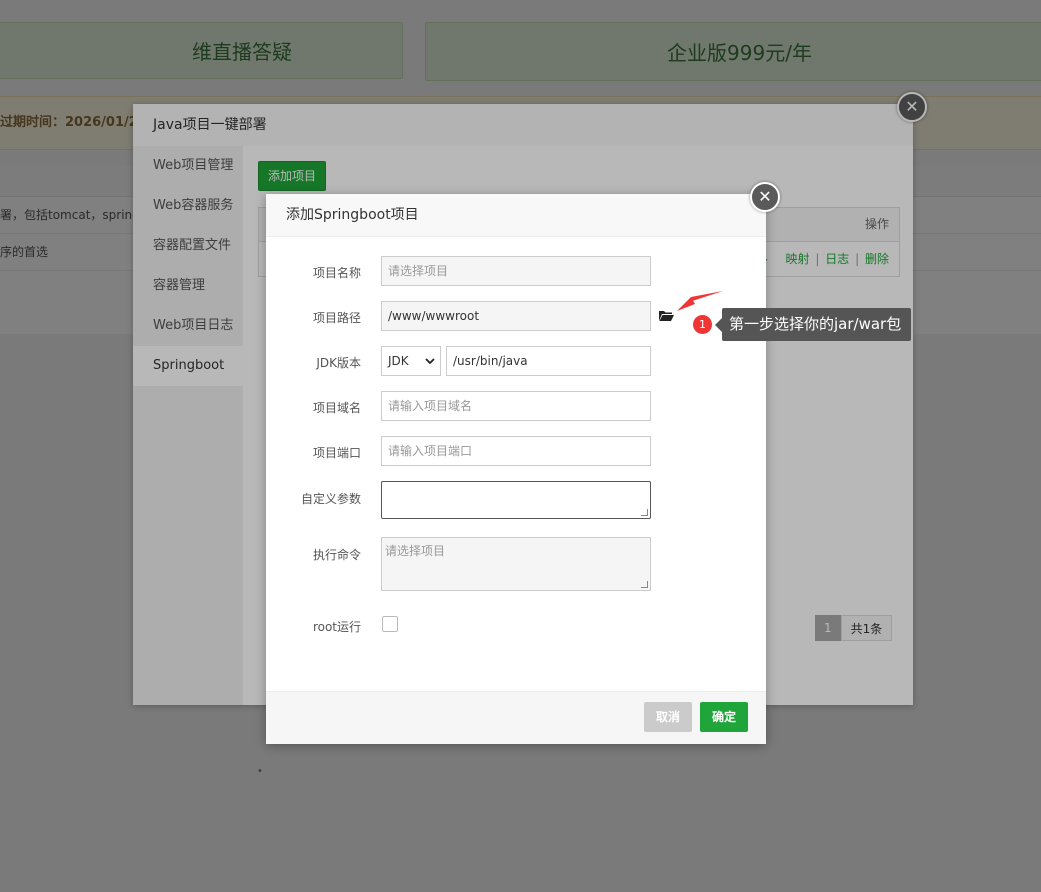 This screenshot has width=1041, height=892. Describe the element at coordinates (516, 717) in the screenshot. I see `modal-footer: 取消 确定` at that location.